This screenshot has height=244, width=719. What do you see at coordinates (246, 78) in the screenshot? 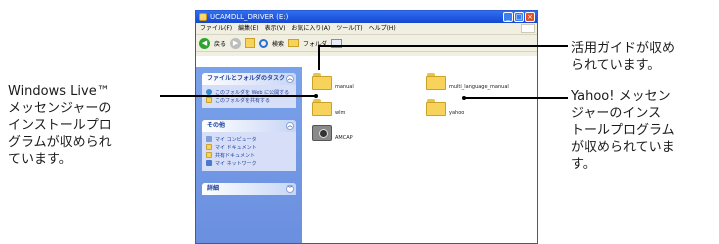
I see `file-tasks-title: ファイルとフォルダのタスク` at bounding box center [246, 78].